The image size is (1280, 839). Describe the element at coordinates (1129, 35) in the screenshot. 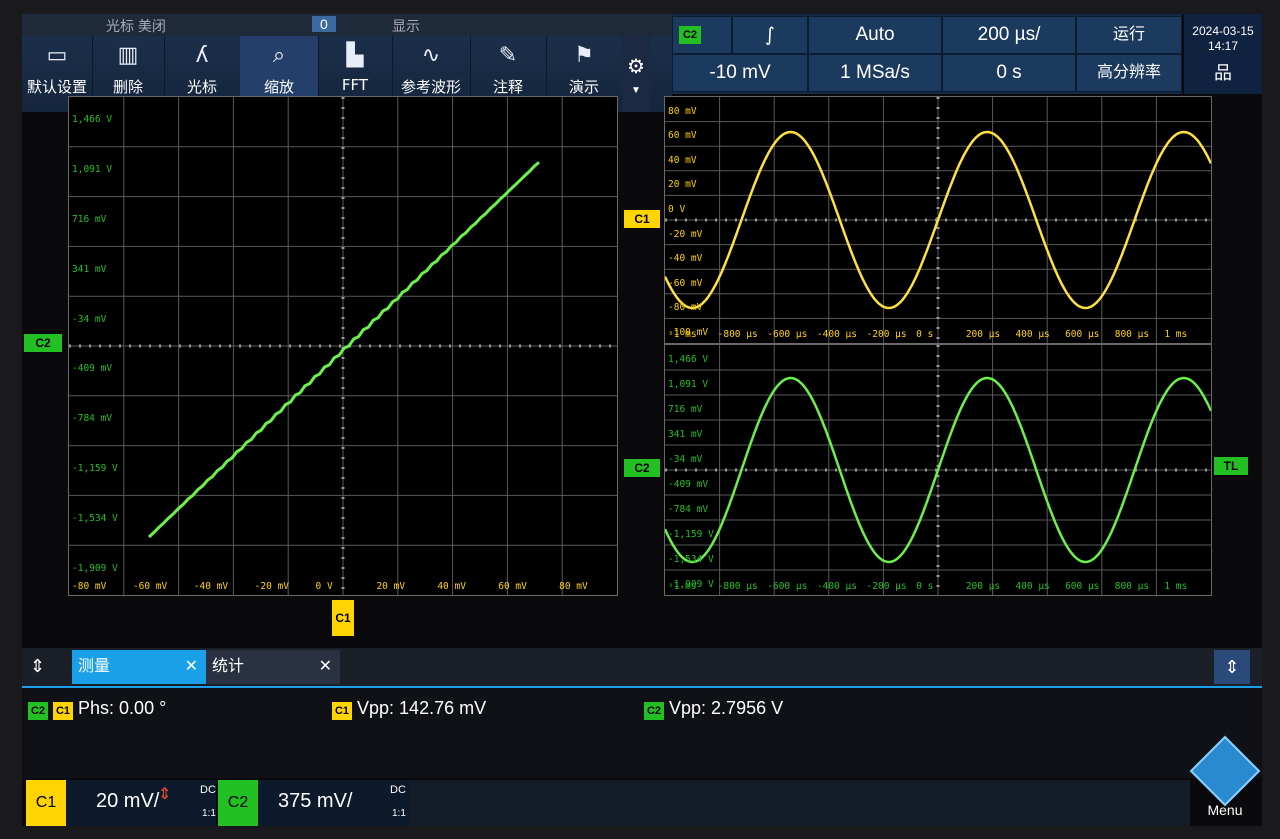

I see `run-status-cell: 运行` at that location.